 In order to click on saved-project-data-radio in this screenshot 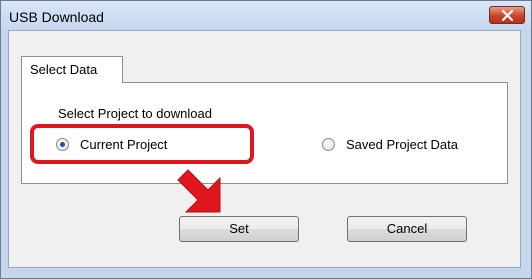, I will do `click(328, 144)`.